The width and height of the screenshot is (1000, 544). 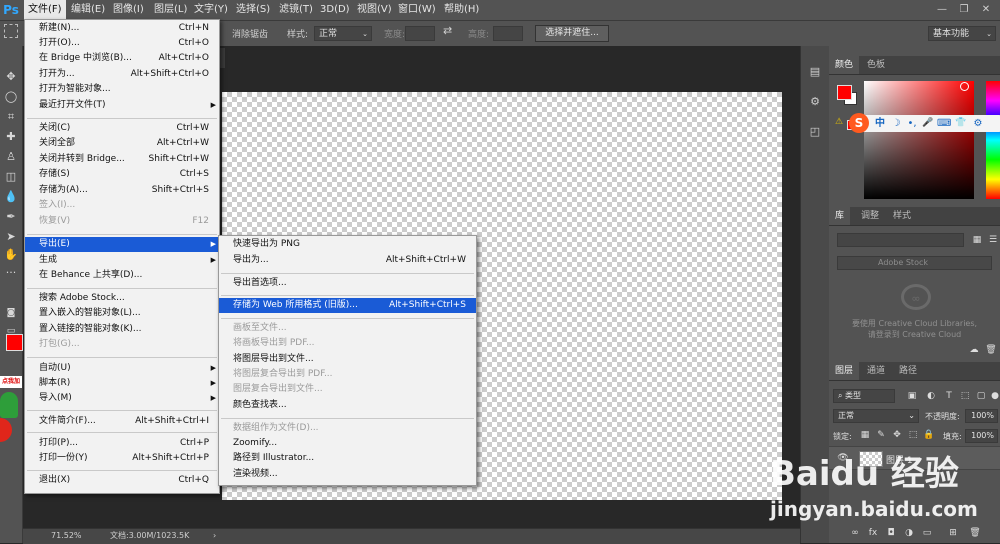 What do you see at coordinates (900, 240) in the screenshot?
I see `library-select` at bounding box center [900, 240].